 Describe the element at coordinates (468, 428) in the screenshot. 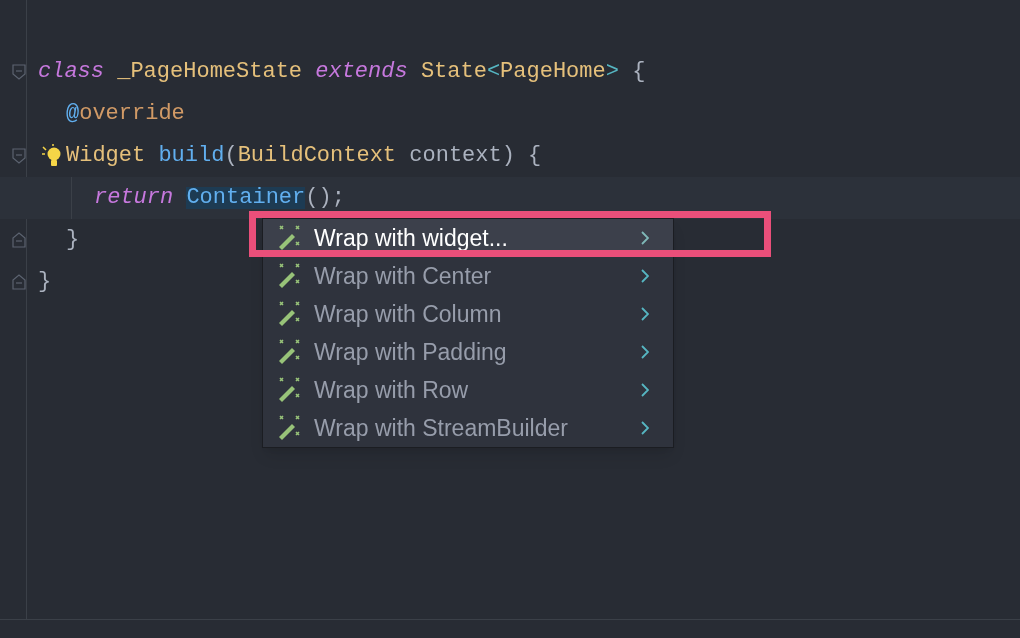

I see `menu-item: Wrap with StreamBuilder` at that location.